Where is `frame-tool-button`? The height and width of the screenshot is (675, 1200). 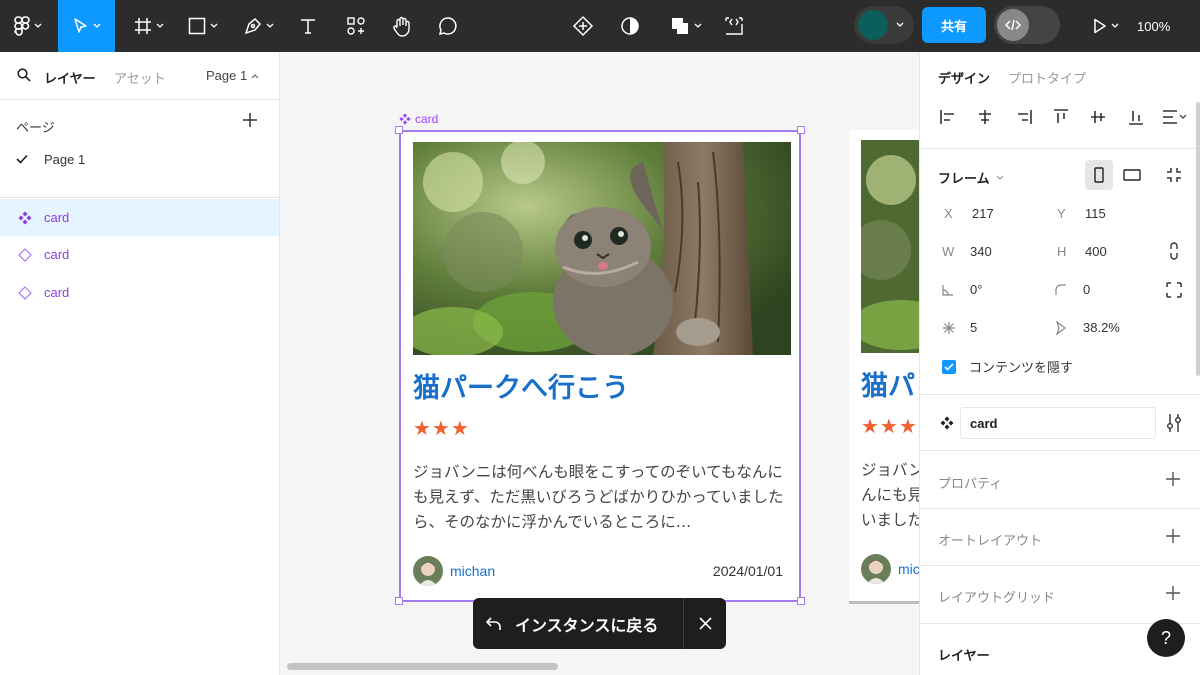
frame-tool-button is located at coordinates (149, 26).